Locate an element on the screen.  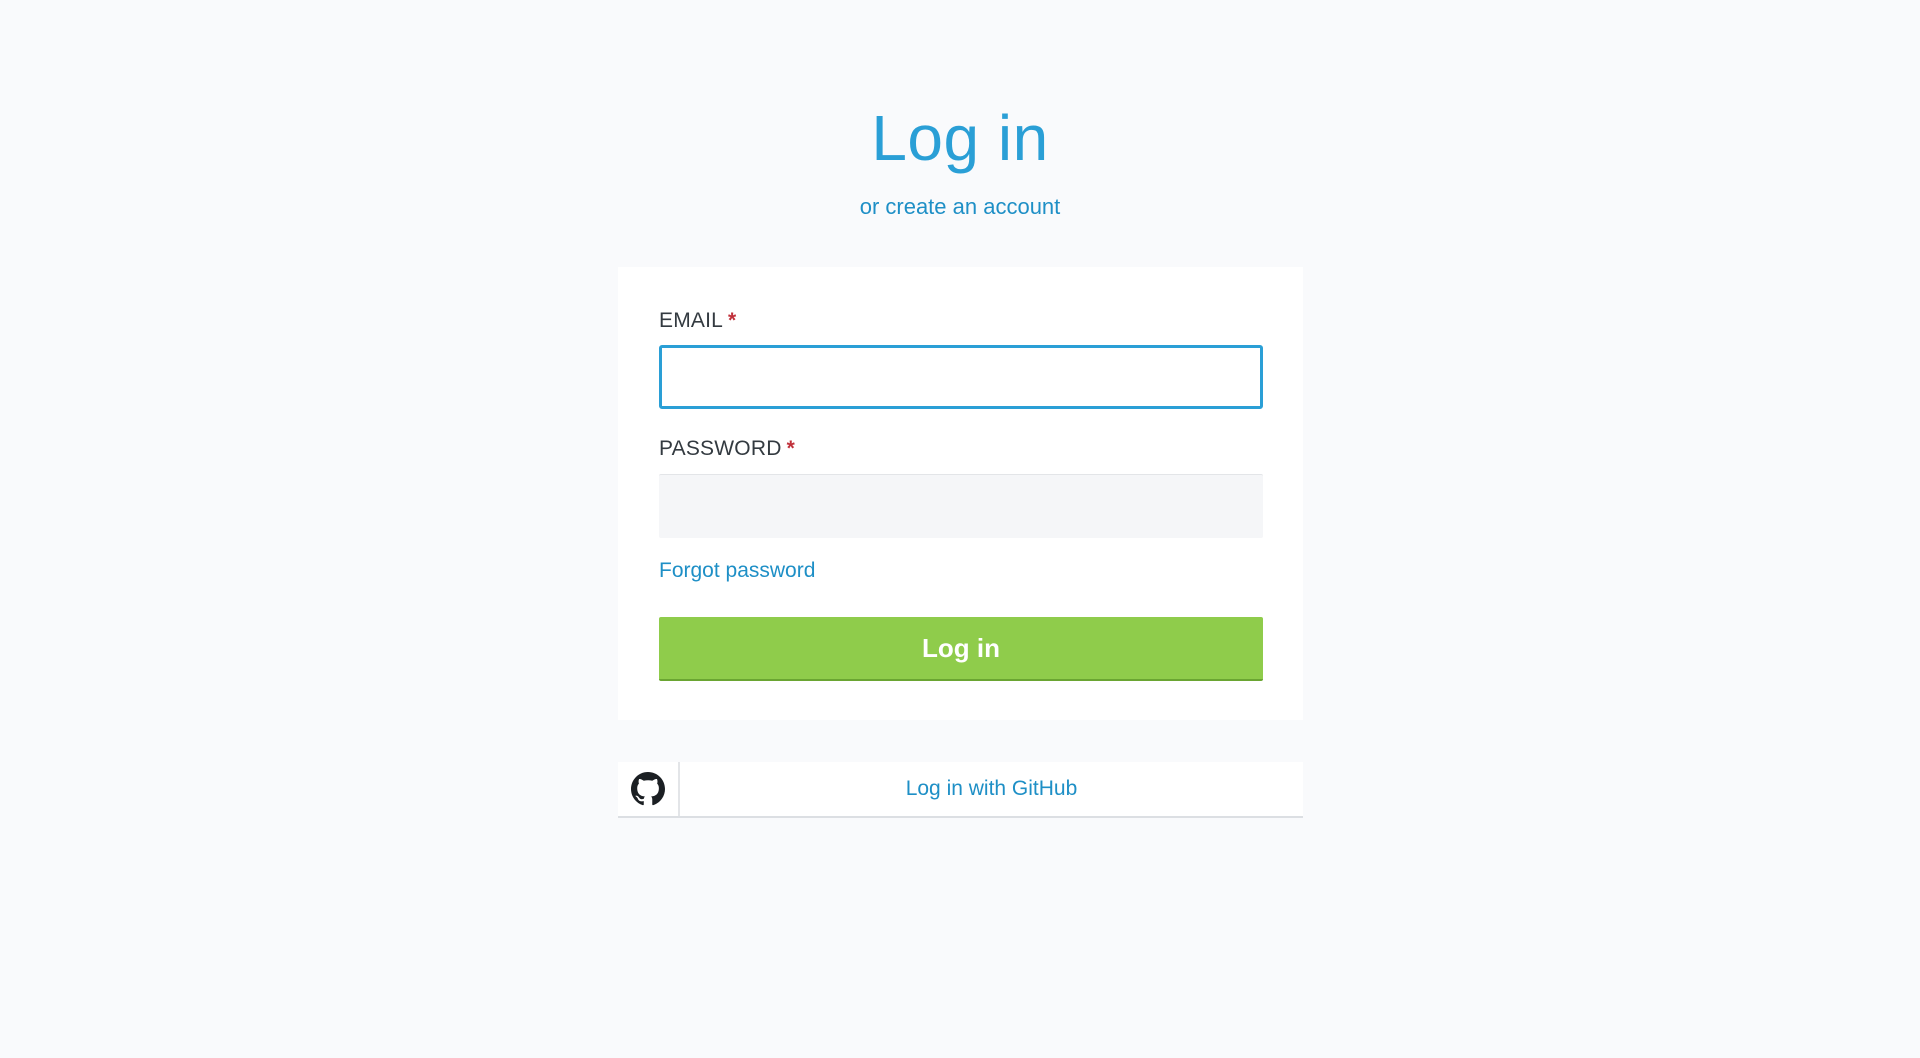
login-button: Log in is located at coordinates (961, 649).